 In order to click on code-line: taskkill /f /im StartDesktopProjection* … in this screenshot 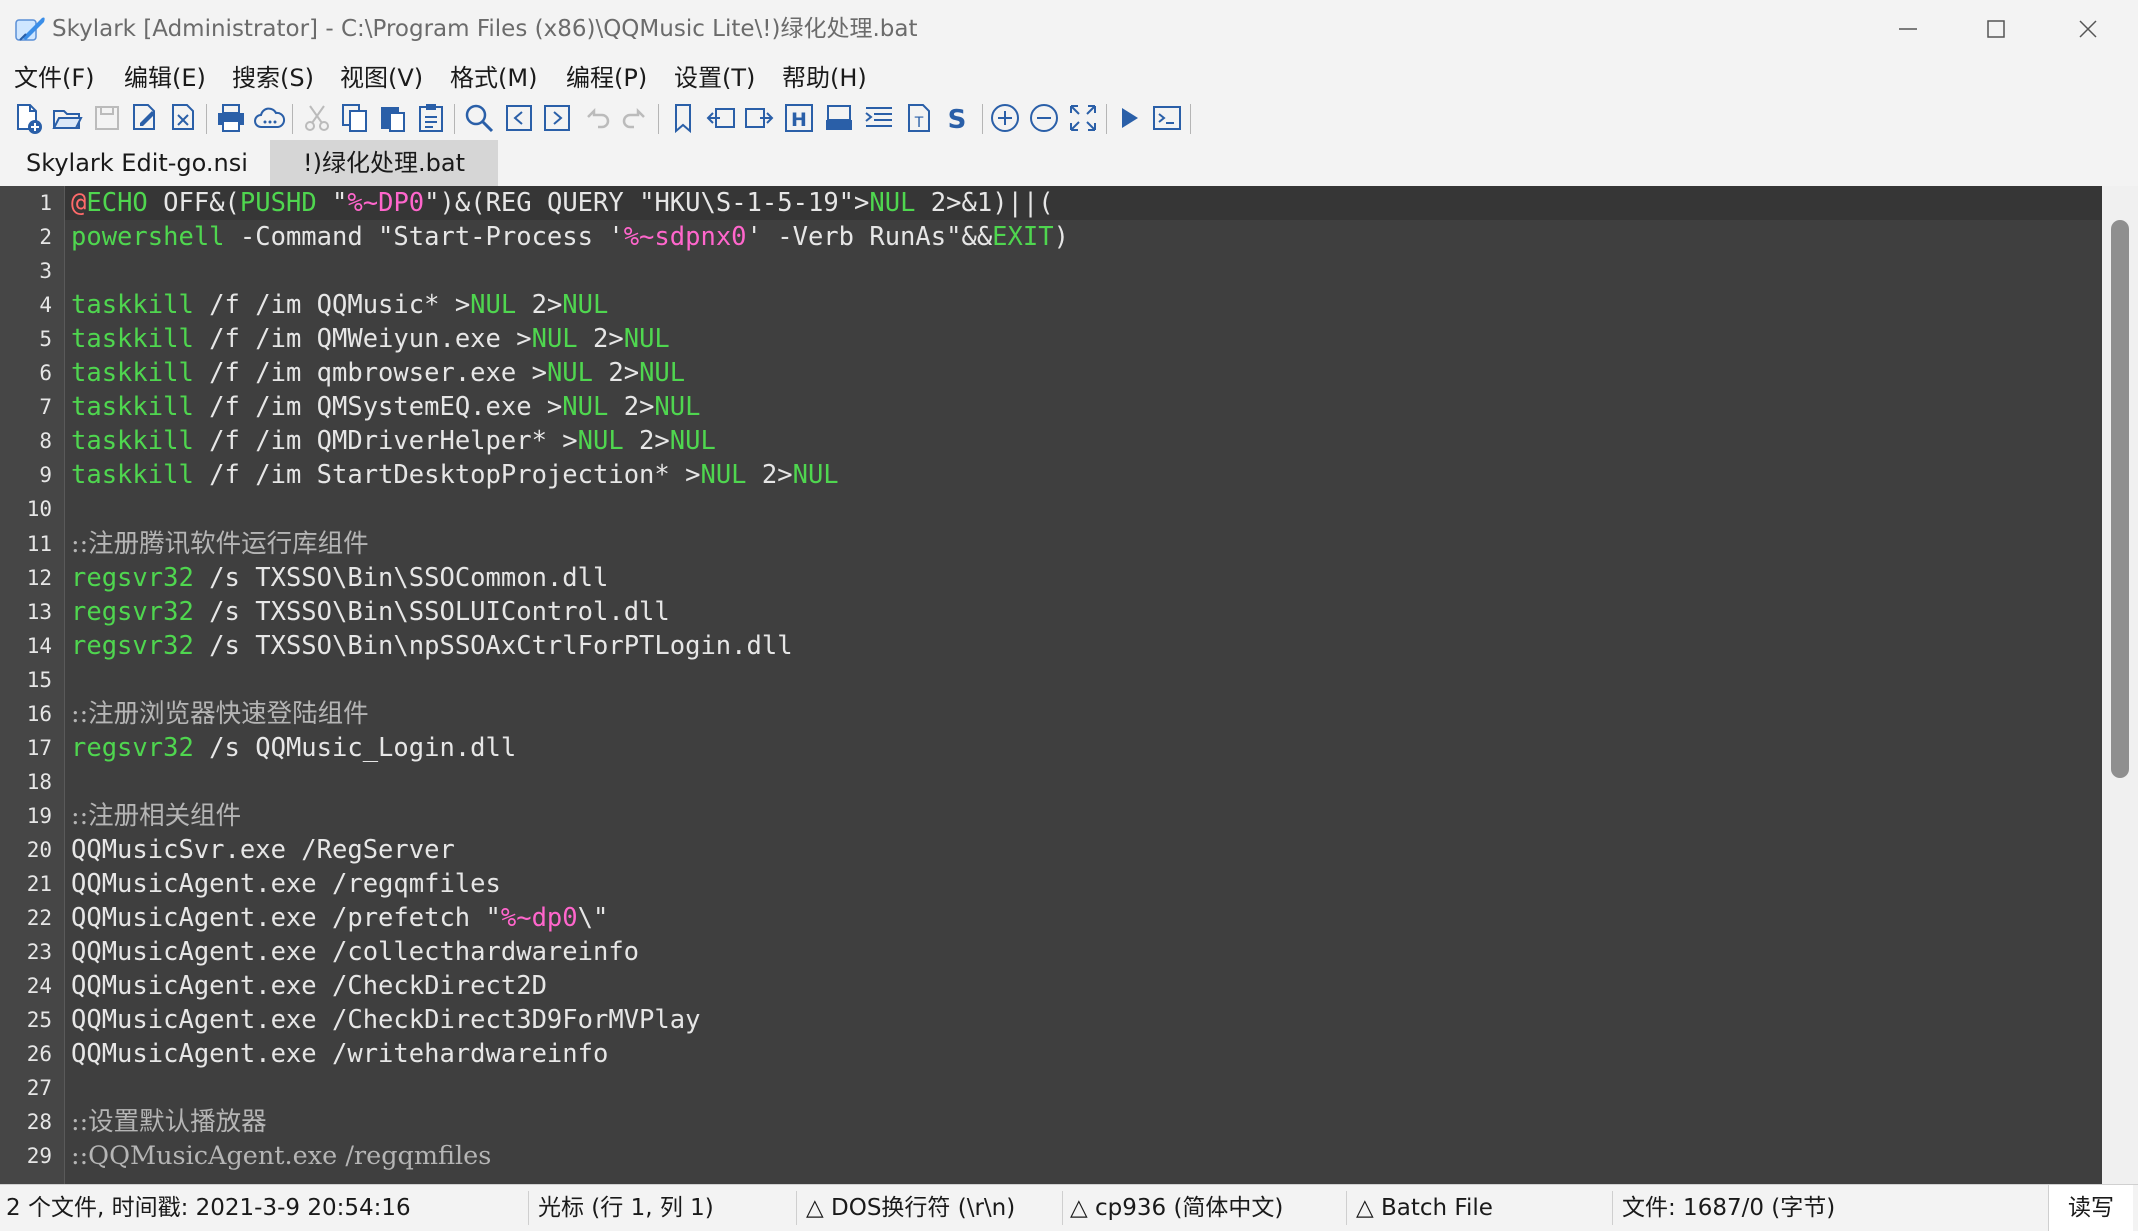, I will do `click(455, 475)`.